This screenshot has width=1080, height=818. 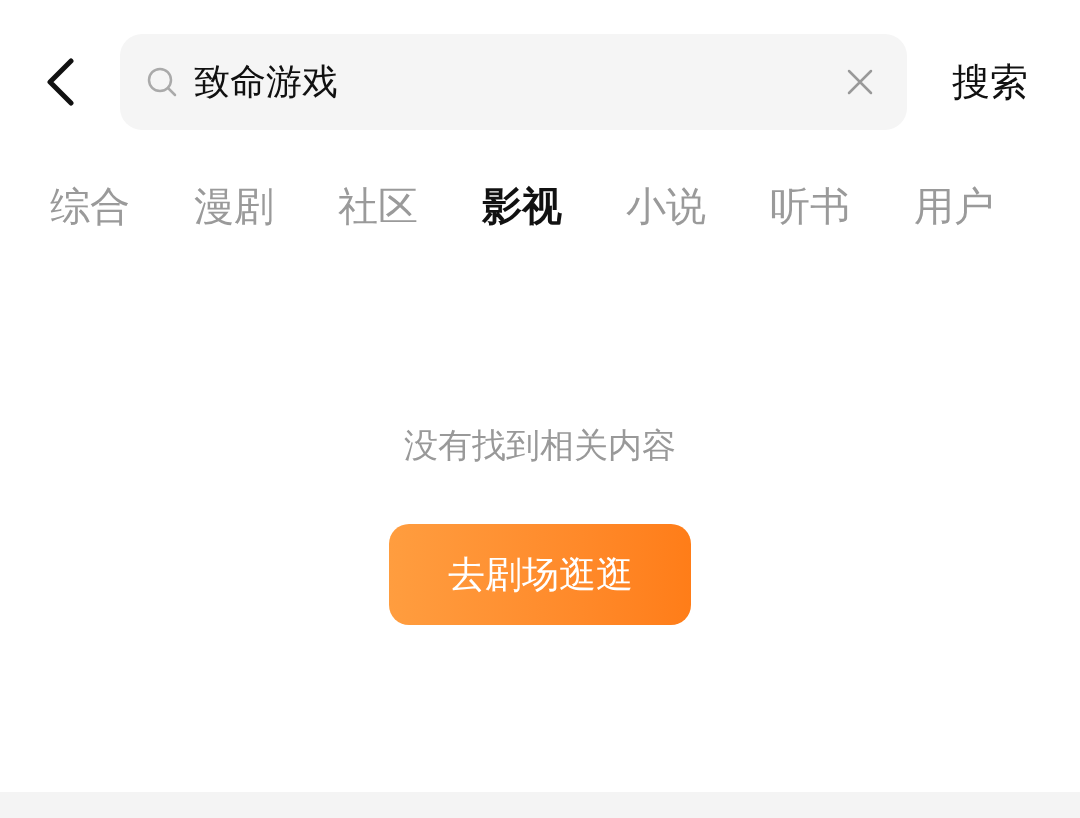 I want to click on search-icon, so click(x=162, y=82).